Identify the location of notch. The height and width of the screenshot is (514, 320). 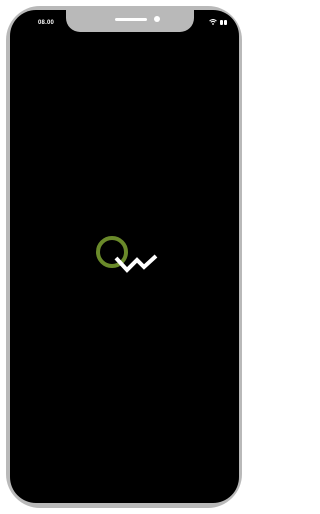
(130, 21).